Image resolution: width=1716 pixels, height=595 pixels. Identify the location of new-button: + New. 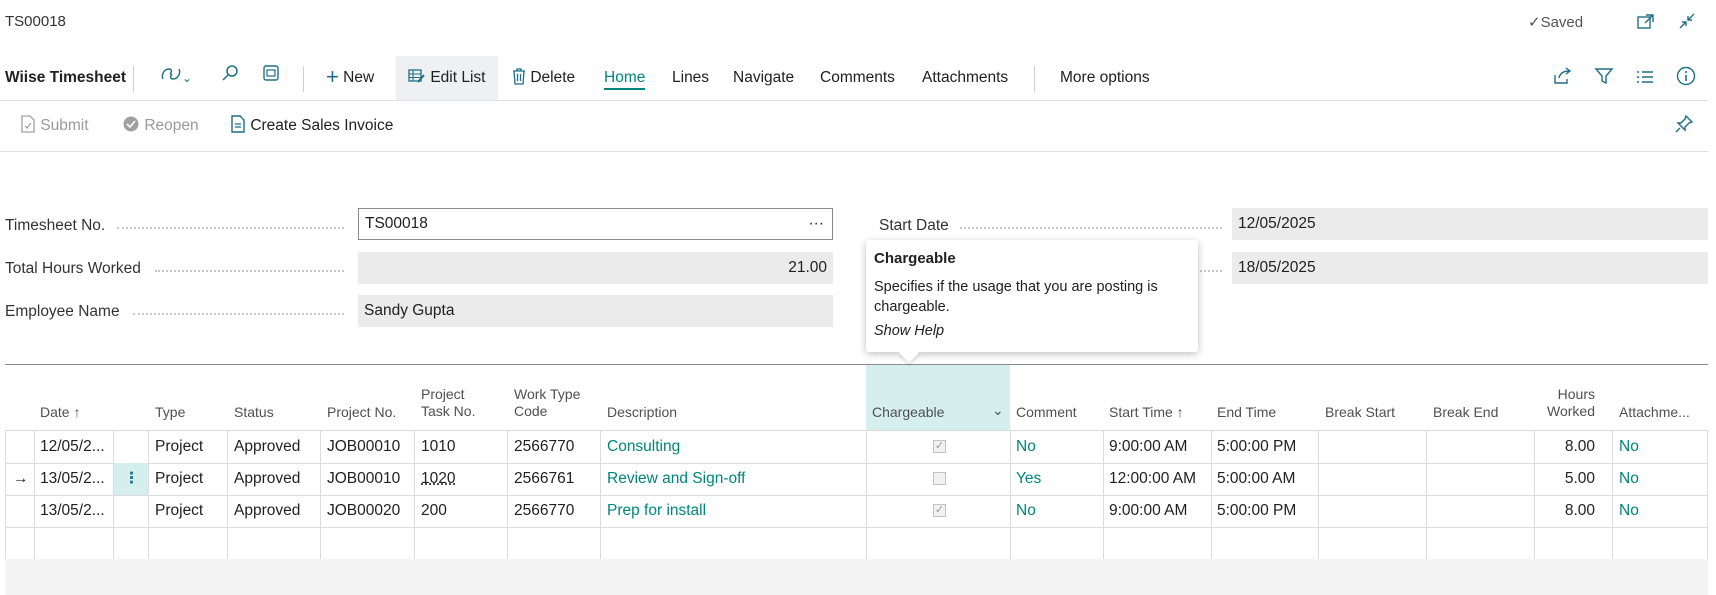
(350, 78).